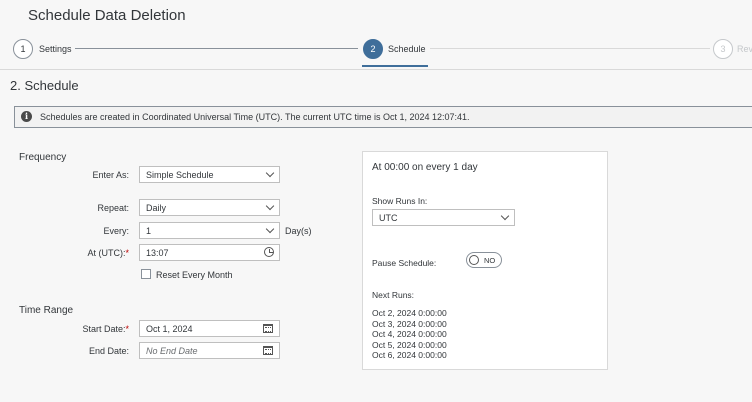 This screenshot has width=752, height=402. I want to click on toggle-knob, so click(474, 260).